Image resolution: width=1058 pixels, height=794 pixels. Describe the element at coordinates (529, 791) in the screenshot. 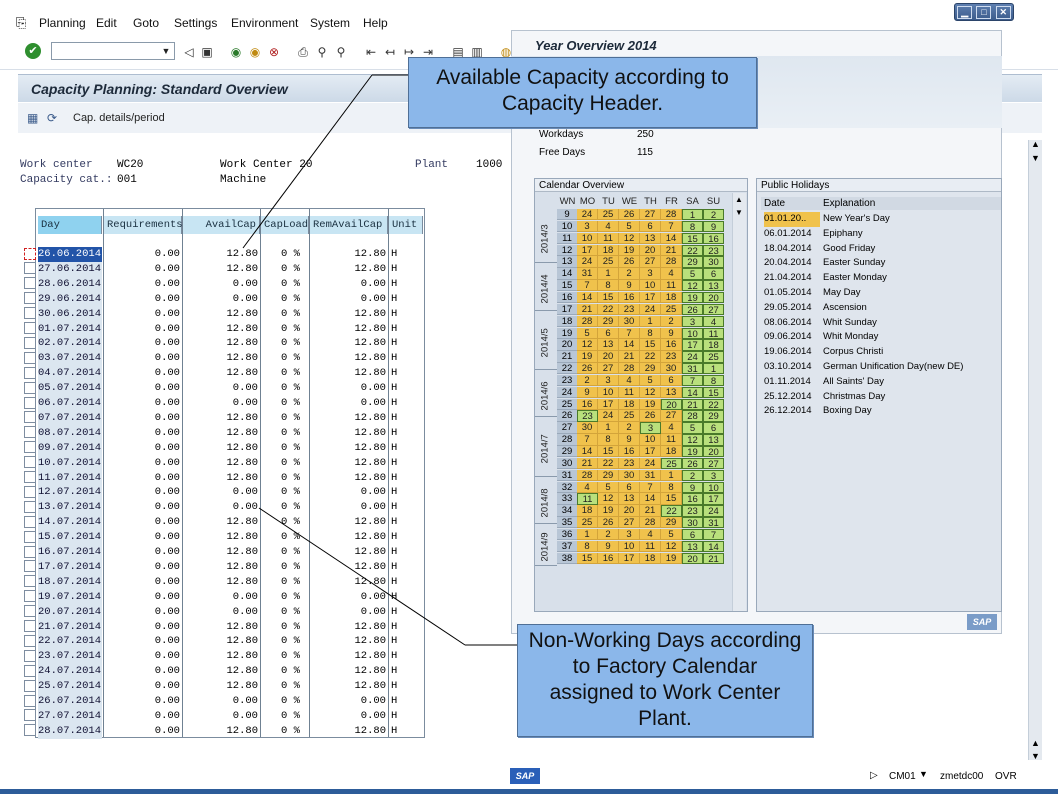

I see `bottom-border` at that location.